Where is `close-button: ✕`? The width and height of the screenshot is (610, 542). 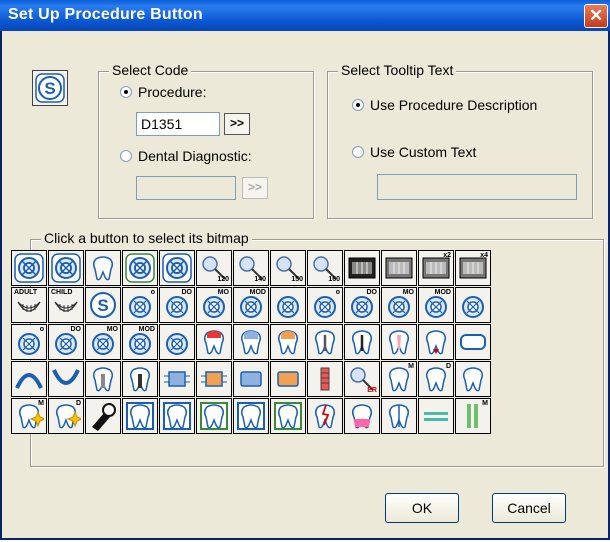 close-button: ✕ is located at coordinates (596, 16).